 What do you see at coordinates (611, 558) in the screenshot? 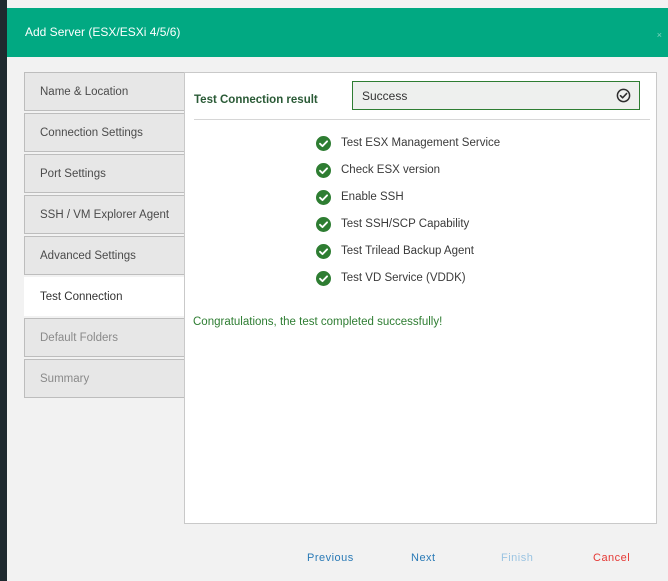
I see `cancel-button: Cancel` at bounding box center [611, 558].